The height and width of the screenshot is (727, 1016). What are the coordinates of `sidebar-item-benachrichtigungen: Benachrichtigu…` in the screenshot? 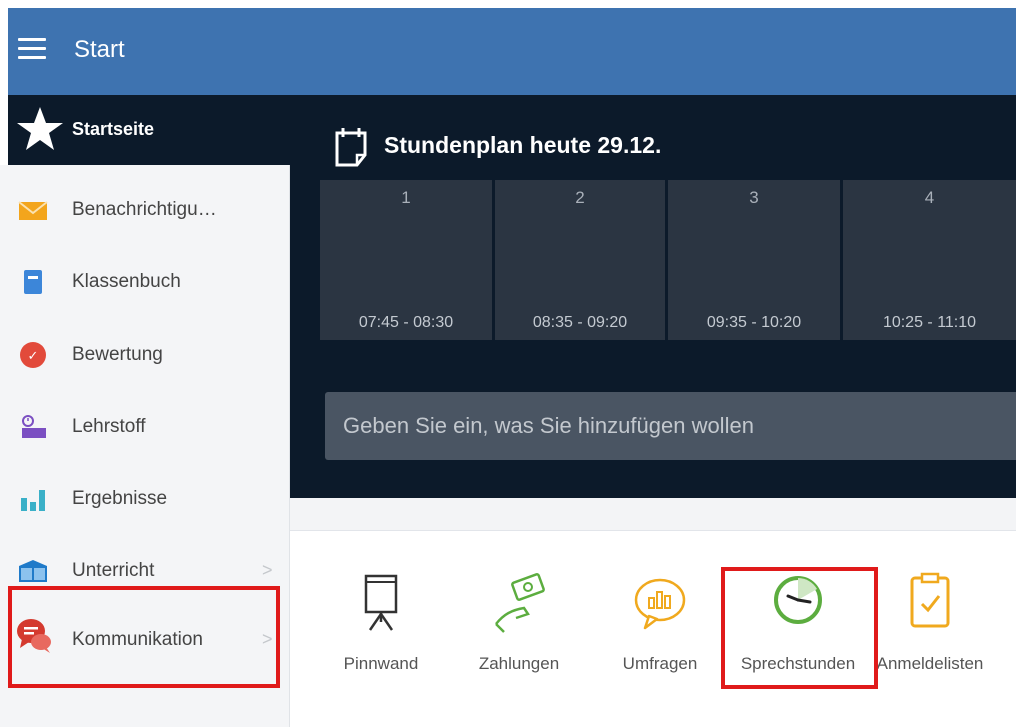 It's located at (149, 209).